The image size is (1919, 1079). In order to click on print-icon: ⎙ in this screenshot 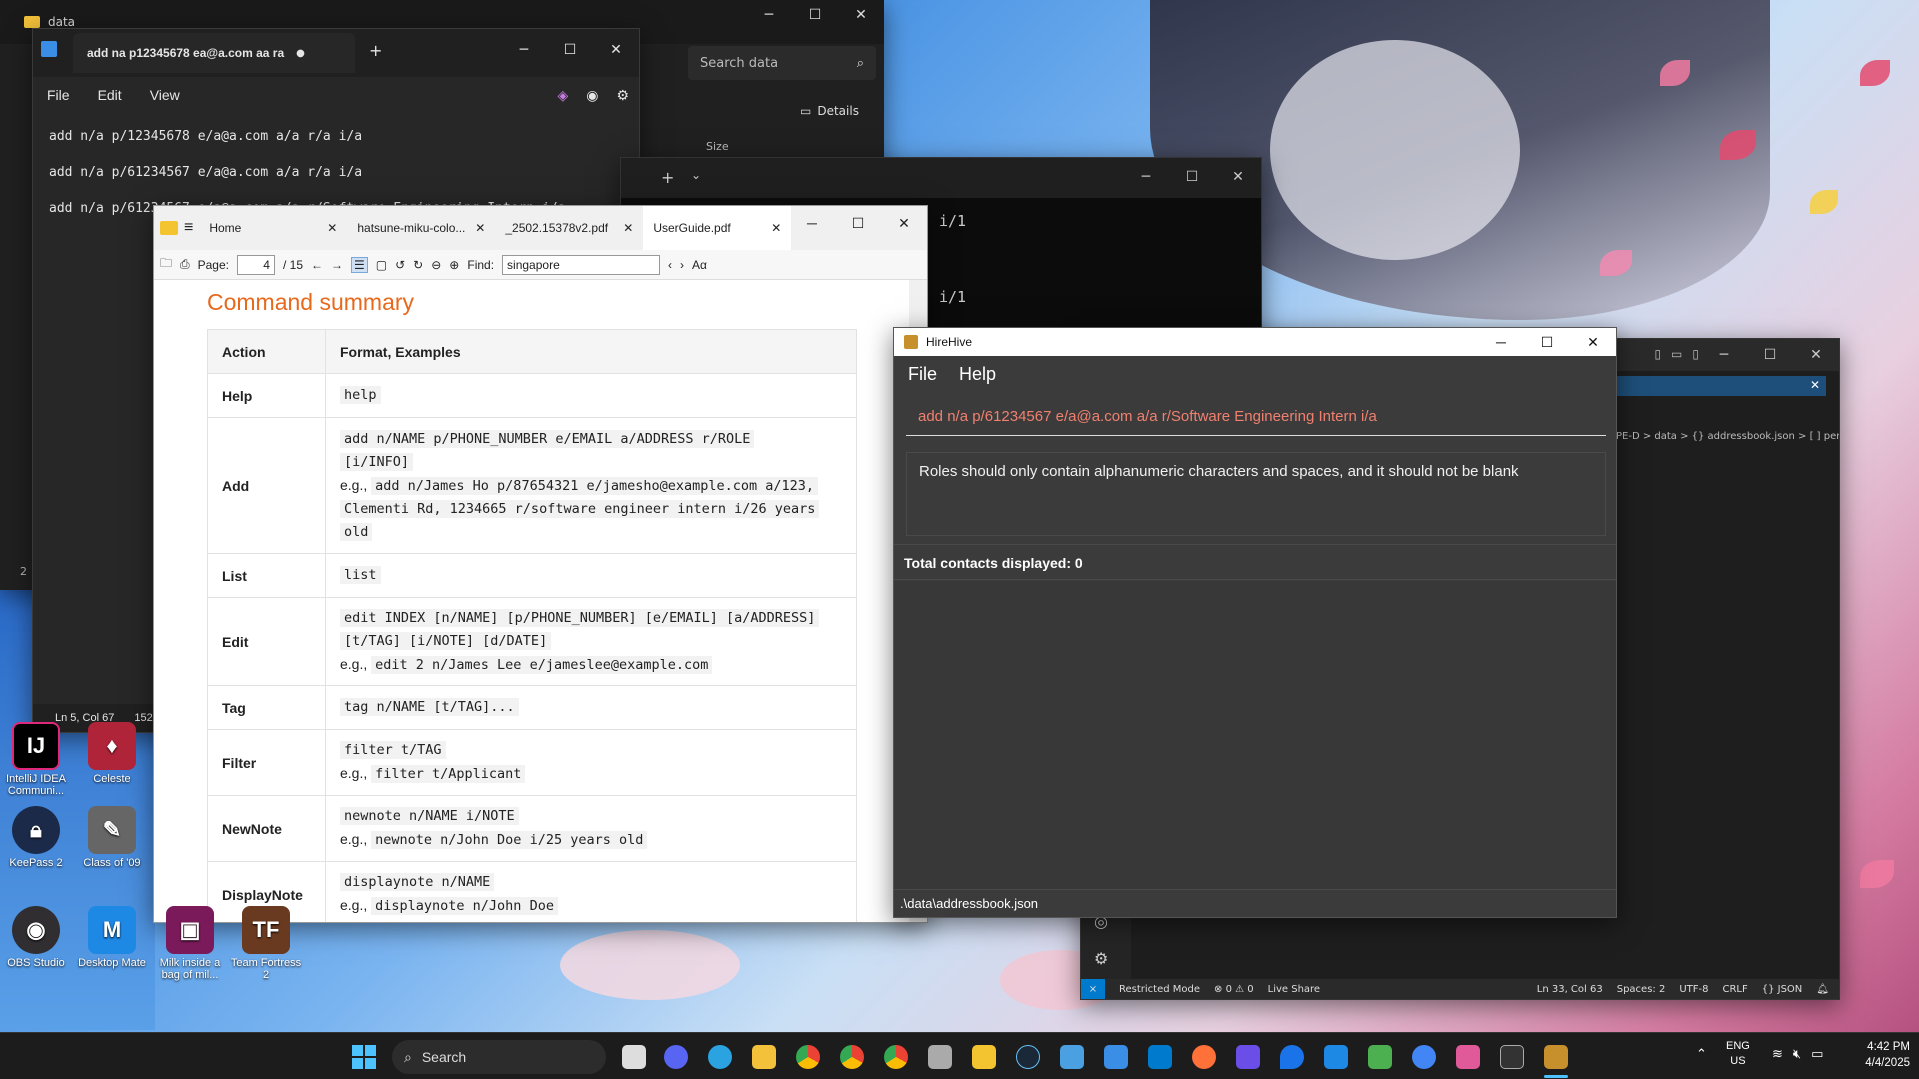, I will do `click(185, 264)`.